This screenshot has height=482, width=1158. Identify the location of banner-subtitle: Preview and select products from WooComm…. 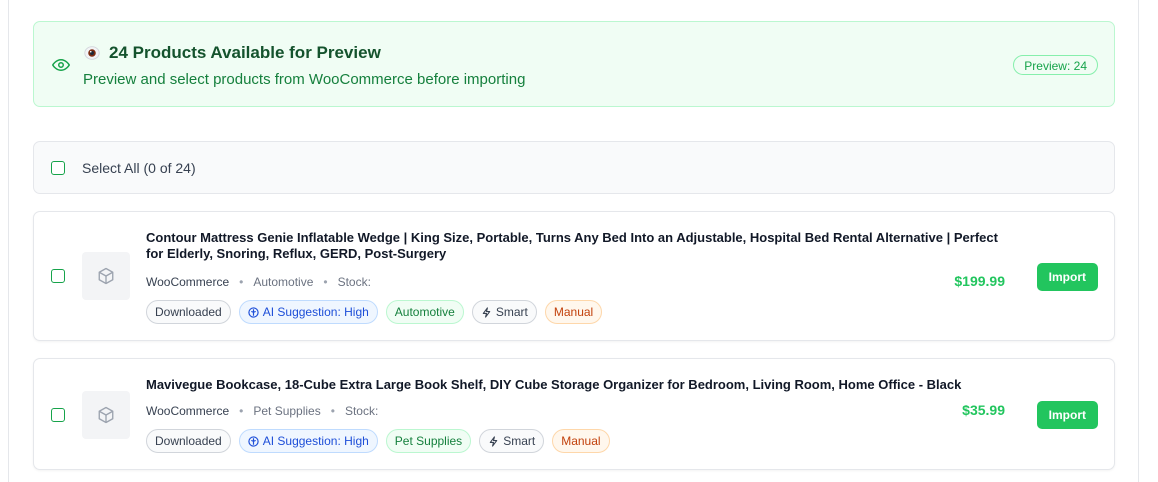
(304, 79).